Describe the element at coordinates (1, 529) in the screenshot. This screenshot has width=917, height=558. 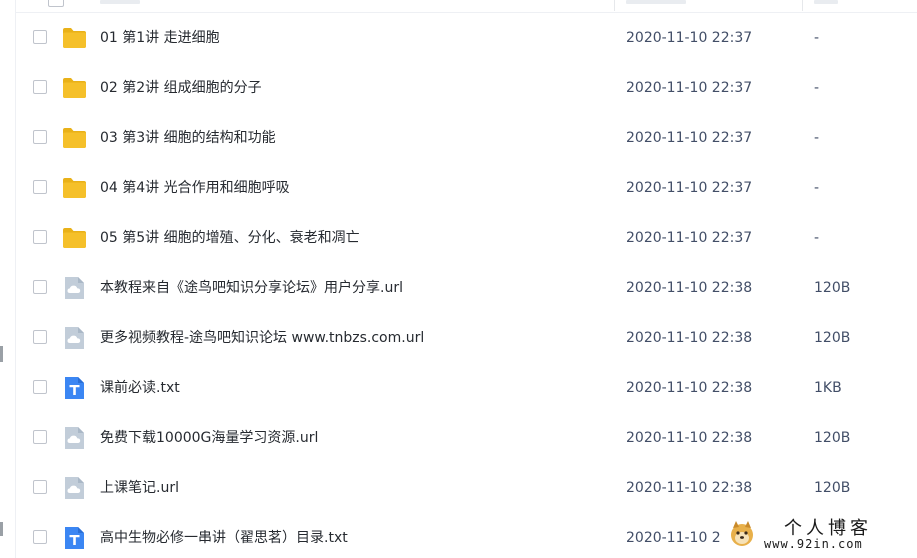
I see `gutter-scroll-marker` at that location.